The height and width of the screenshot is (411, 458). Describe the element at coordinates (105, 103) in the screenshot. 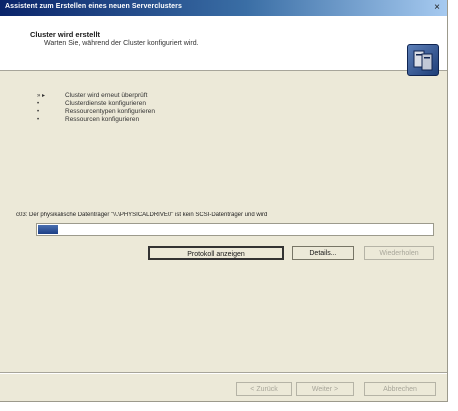

I see `step-label: Clusterdienste konfigurieren` at that location.